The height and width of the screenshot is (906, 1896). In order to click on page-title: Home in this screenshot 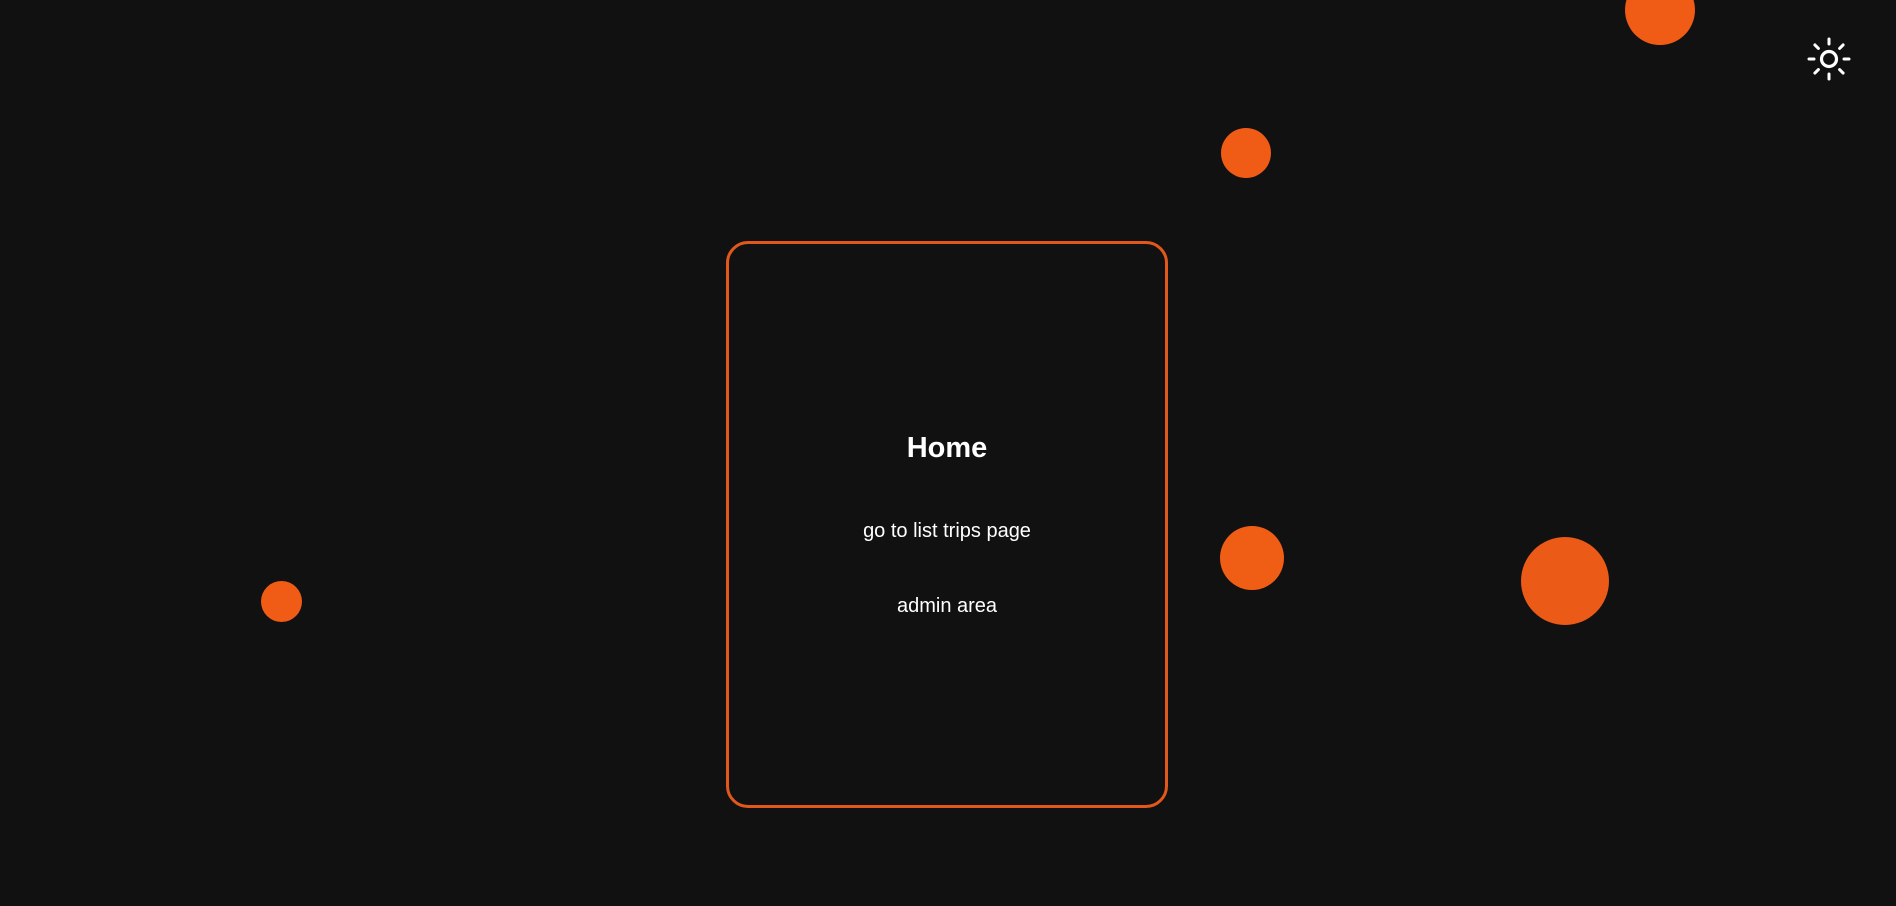, I will do `click(947, 448)`.